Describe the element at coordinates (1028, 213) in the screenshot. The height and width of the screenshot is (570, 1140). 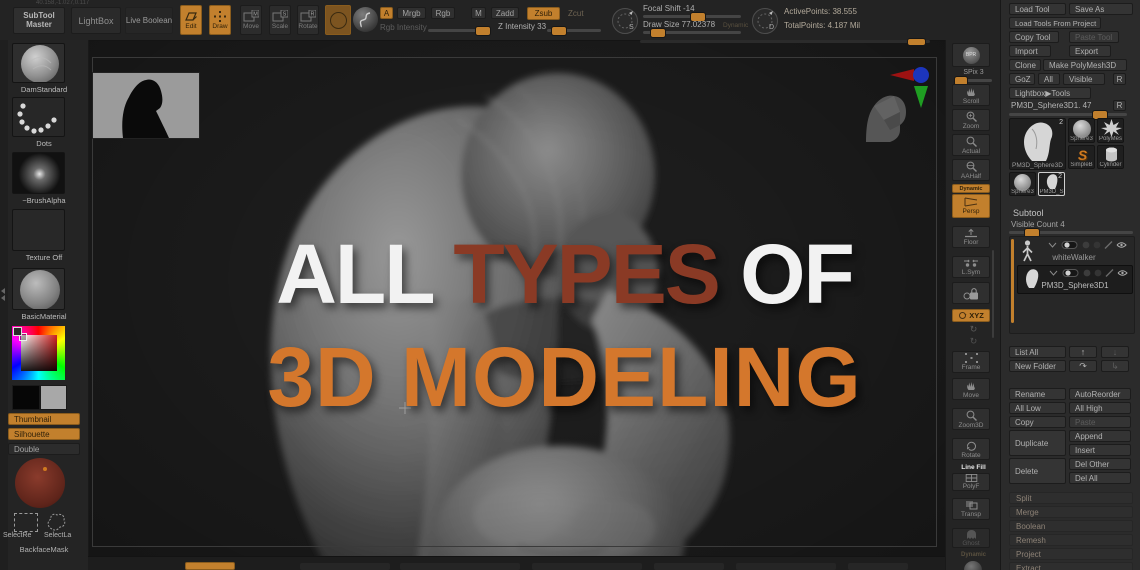
I see `subtool-header: Subtool` at that location.